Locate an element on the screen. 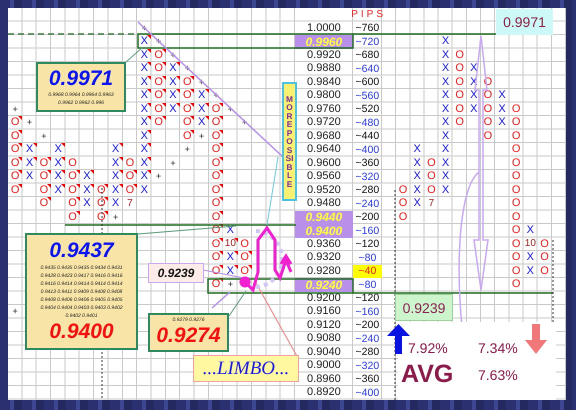 The height and width of the screenshot is (410, 576). price-cell-text: 0.9160 is located at coordinates (324, 311).